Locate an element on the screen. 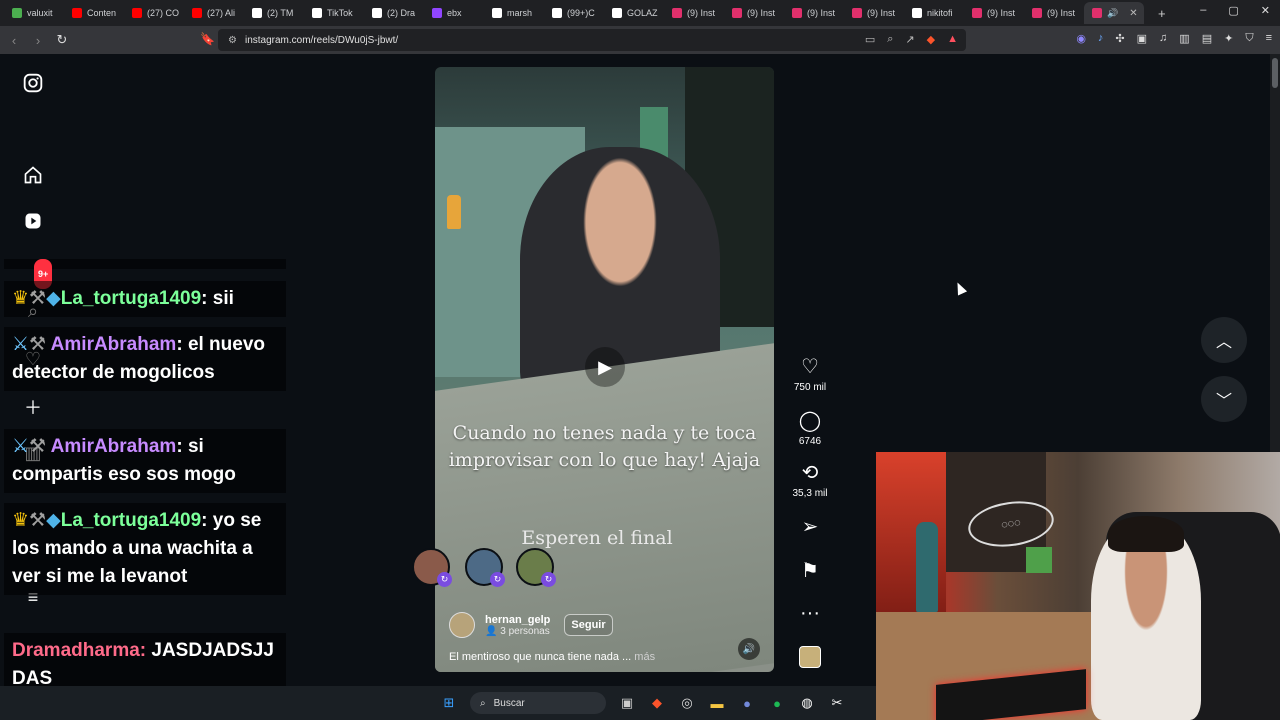  browser-tab-active: 🔊 ✕ is located at coordinates (1114, 13).